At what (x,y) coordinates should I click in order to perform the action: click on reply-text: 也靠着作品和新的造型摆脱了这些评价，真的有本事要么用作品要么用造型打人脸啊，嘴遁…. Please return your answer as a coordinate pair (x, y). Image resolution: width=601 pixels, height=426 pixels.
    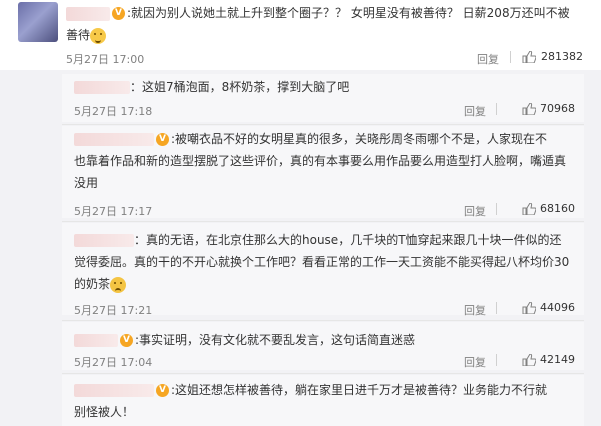
    Looking at the image, I should click on (320, 161).